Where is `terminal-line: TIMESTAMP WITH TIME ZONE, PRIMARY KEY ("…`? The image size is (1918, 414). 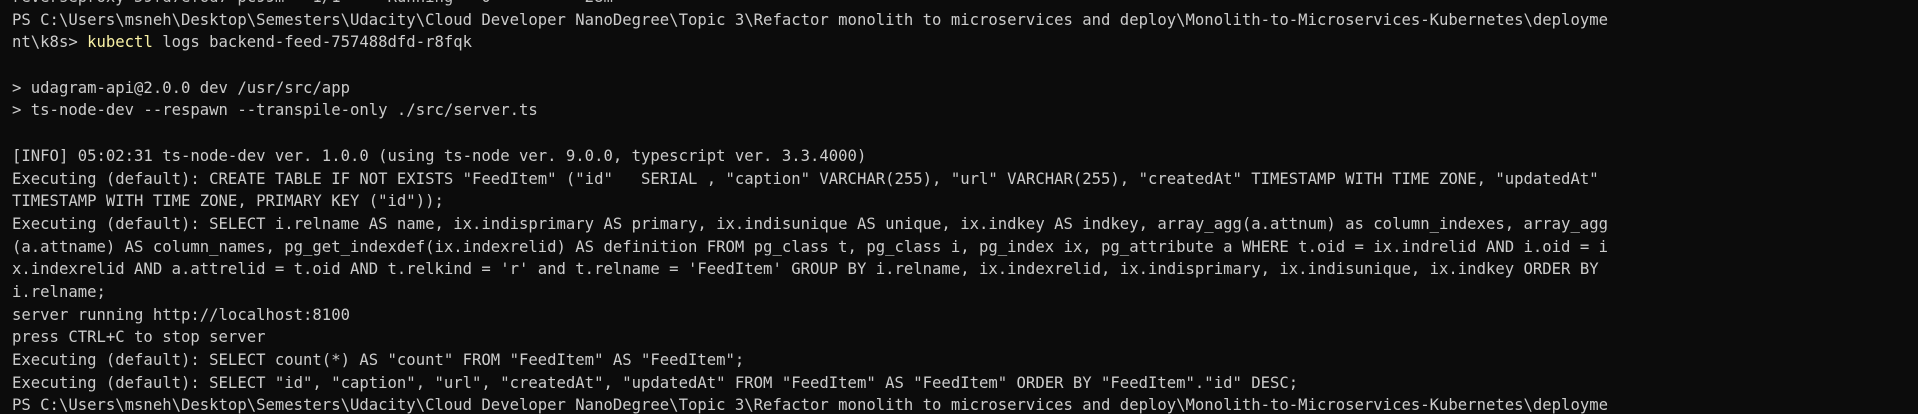
terminal-line: TIMESTAMP WITH TIME ZONE, PRIMARY KEY ("… is located at coordinates (228, 201).